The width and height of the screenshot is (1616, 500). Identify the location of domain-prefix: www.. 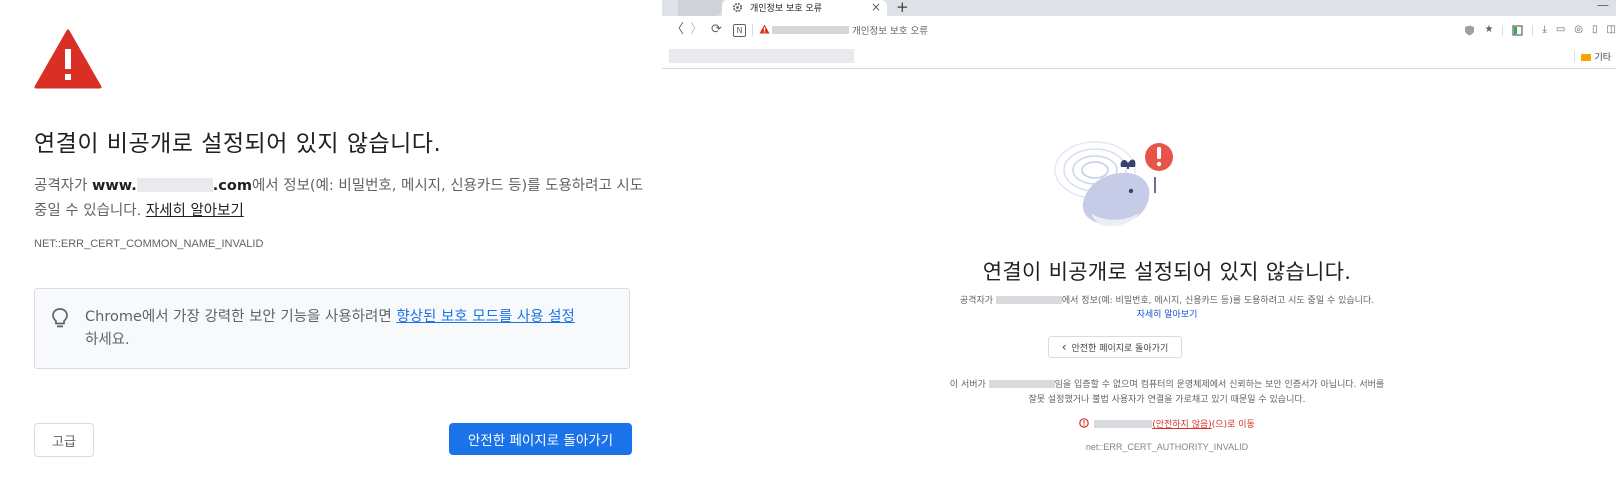
(114, 186).